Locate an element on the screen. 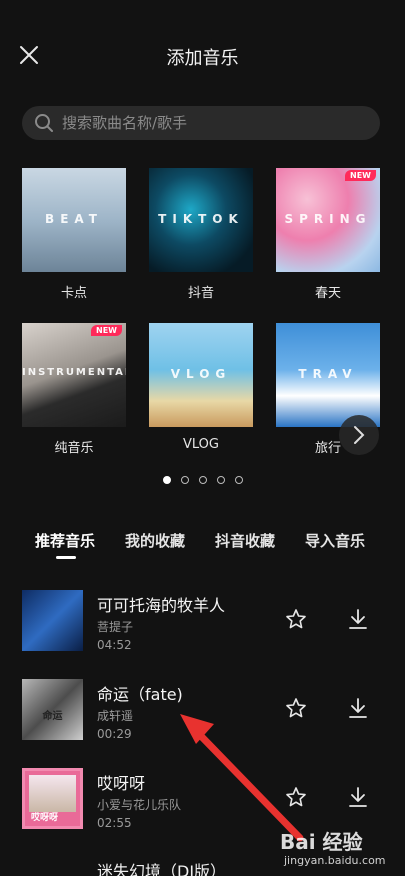  song-duration: 04:52 is located at coordinates (114, 645).